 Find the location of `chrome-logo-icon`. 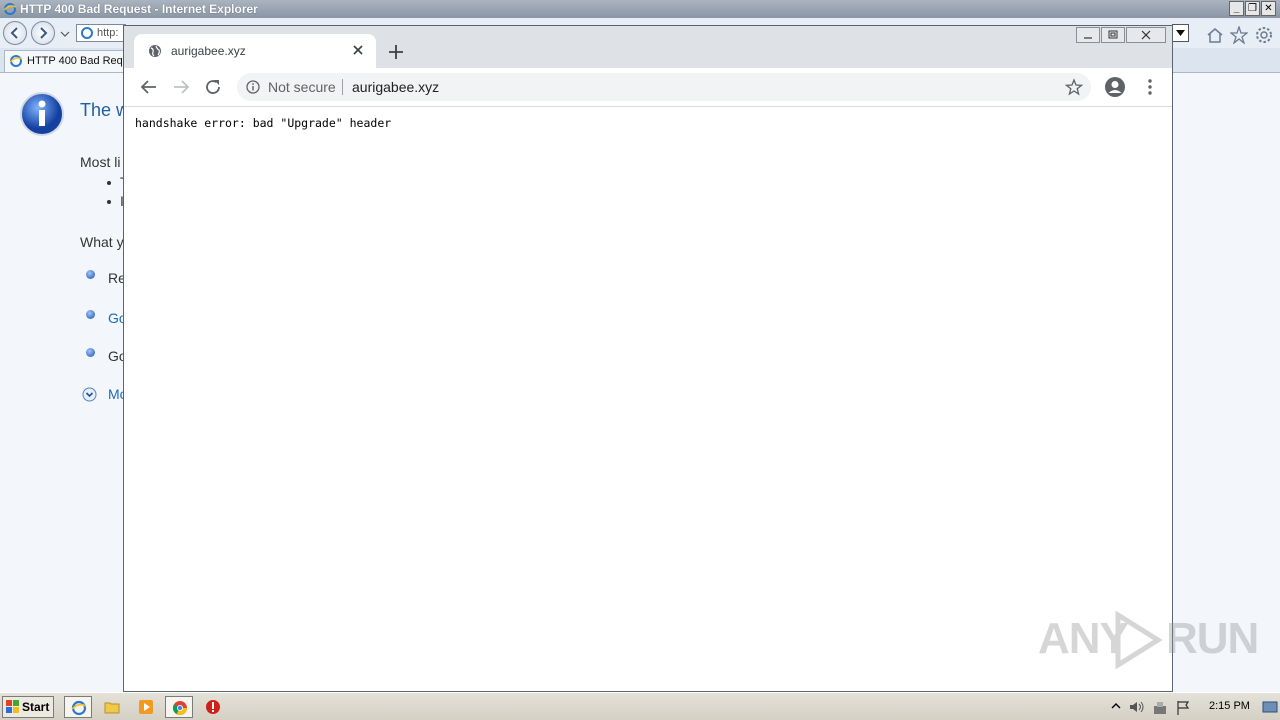

chrome-logo-icon is located at coordinates (179, 708).